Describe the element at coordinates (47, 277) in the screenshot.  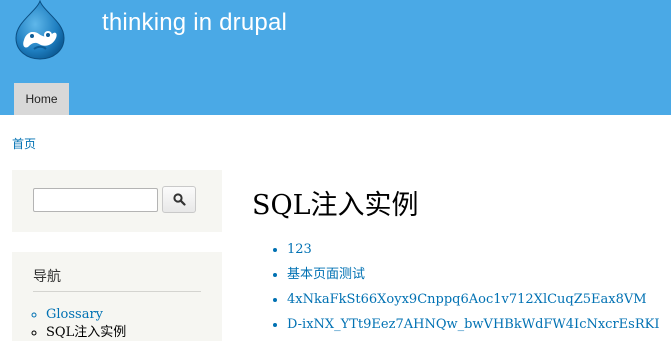
I see `navigation-title: 导航` at that location.